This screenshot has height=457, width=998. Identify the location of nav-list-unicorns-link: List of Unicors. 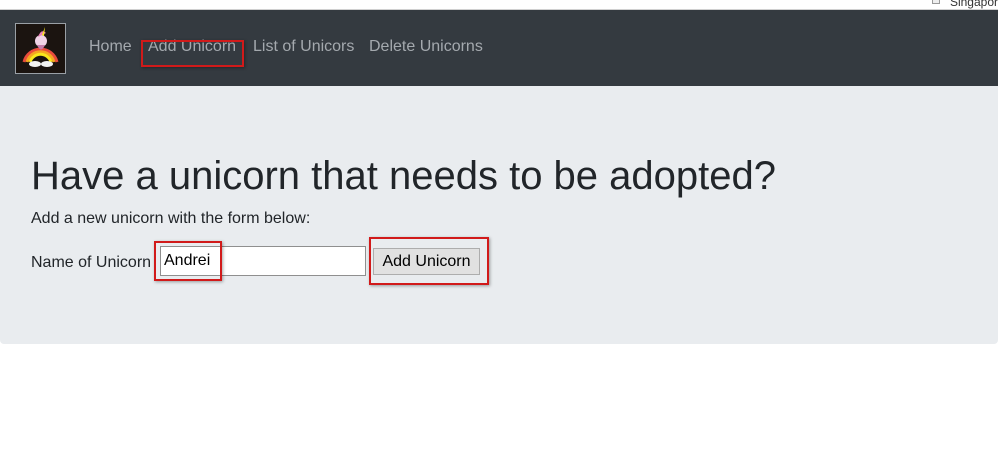
(303, 47).